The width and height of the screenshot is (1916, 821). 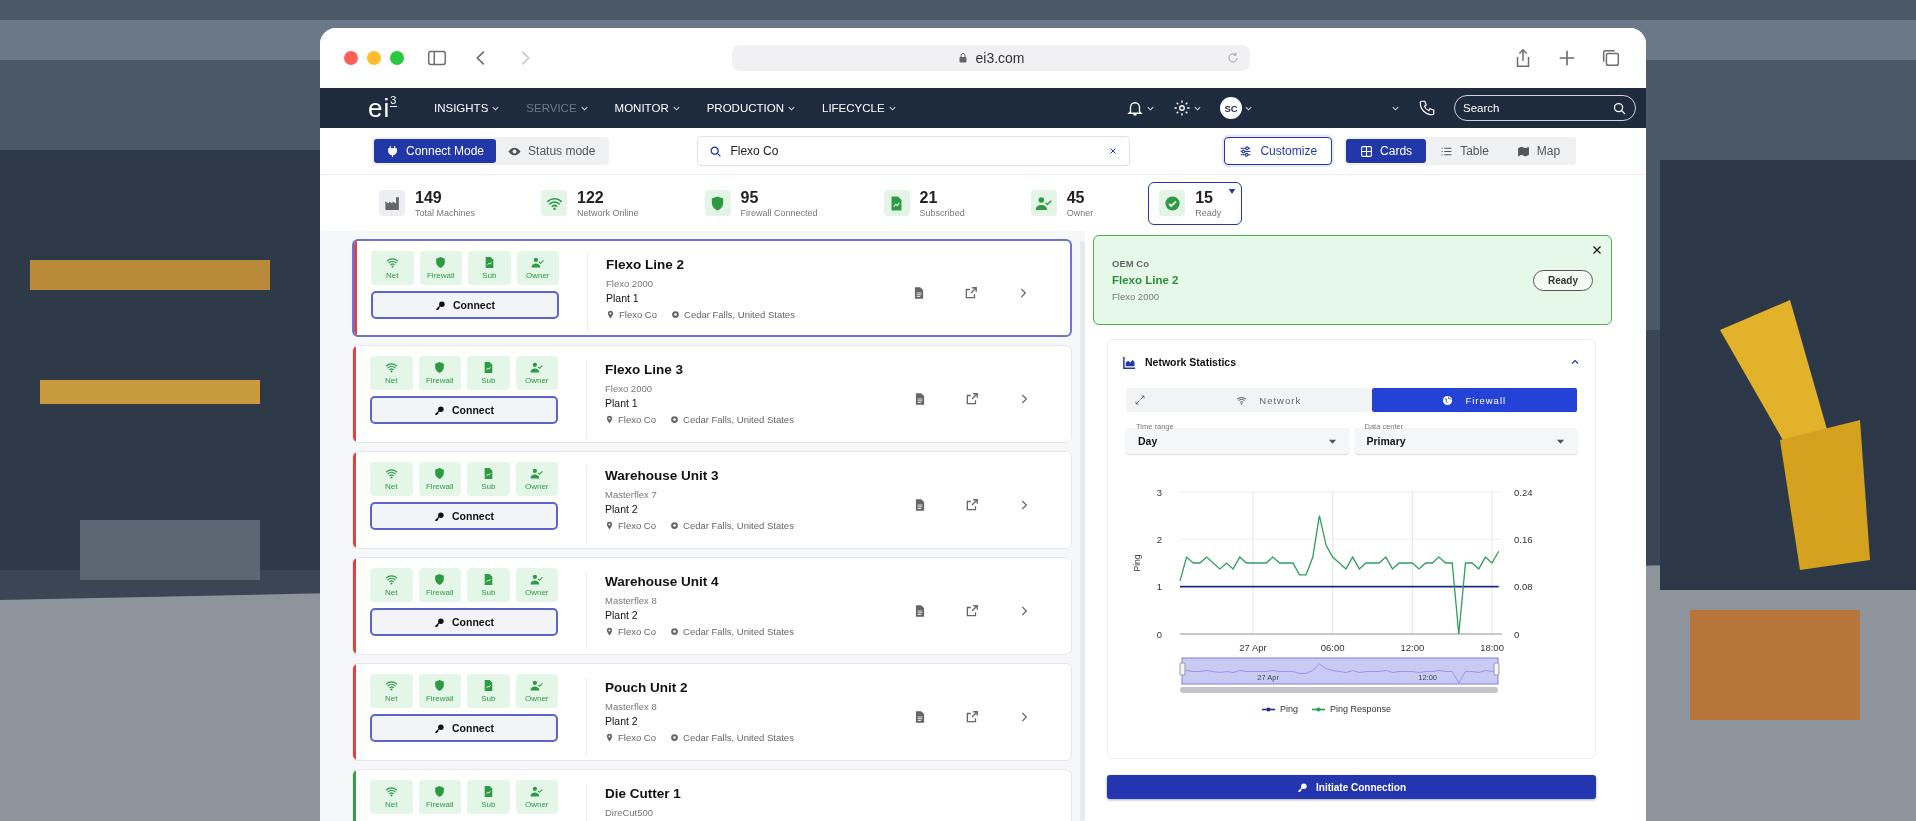 What do you see at coordinates (647, 108) in the screenshot?
I see `nav-menu-item: MONITOR` at bounding box center [647, 108].